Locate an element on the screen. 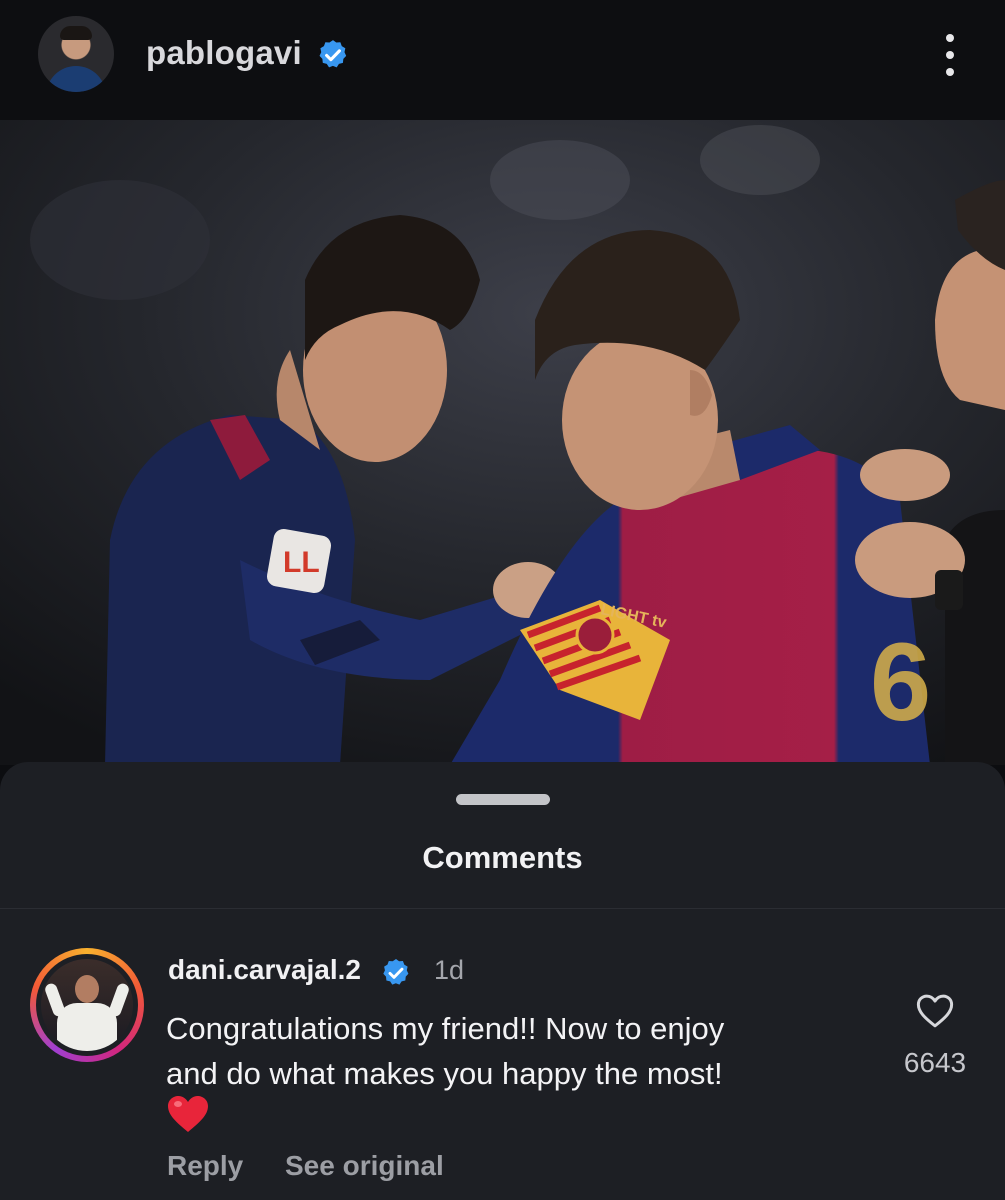  avatar-shirt is located at coordinates (76, 79).